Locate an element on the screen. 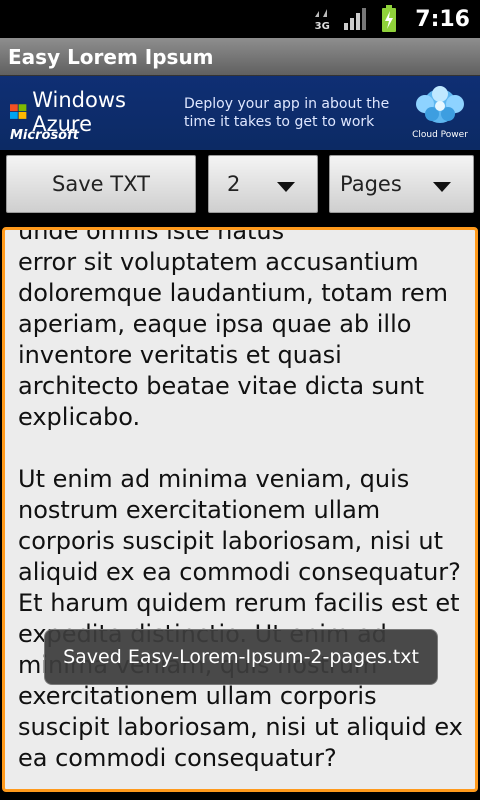  app-title-bar: Easy Lorem Ipsum is located at coordinates (240, 57).